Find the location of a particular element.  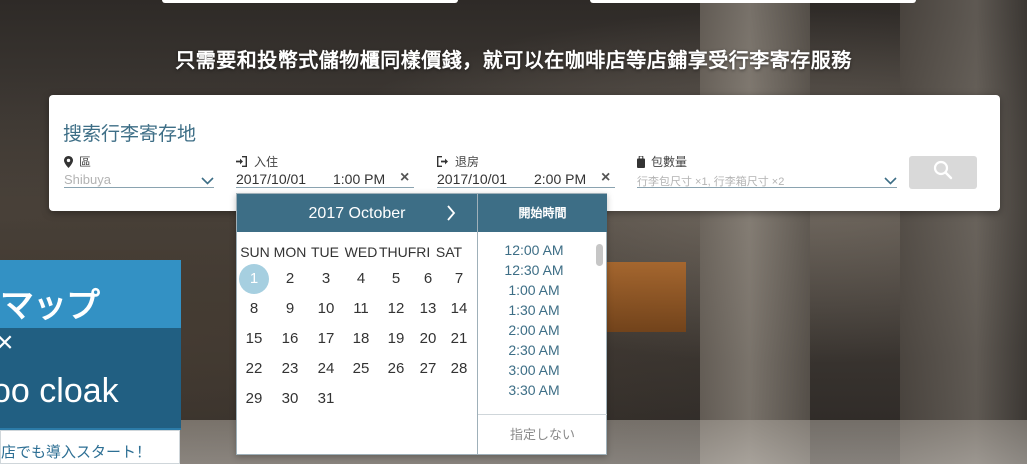

calendar-day: 15 is located at coordinates (254, 339).